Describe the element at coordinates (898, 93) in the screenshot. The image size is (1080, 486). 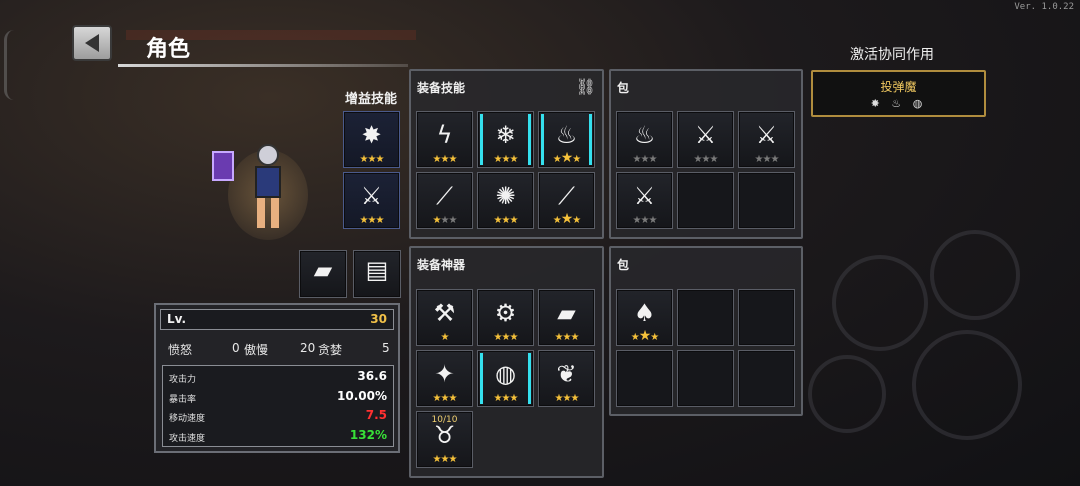
I see `synergy-card: 投弹魔 ✸ ♨ ◍` at that location.